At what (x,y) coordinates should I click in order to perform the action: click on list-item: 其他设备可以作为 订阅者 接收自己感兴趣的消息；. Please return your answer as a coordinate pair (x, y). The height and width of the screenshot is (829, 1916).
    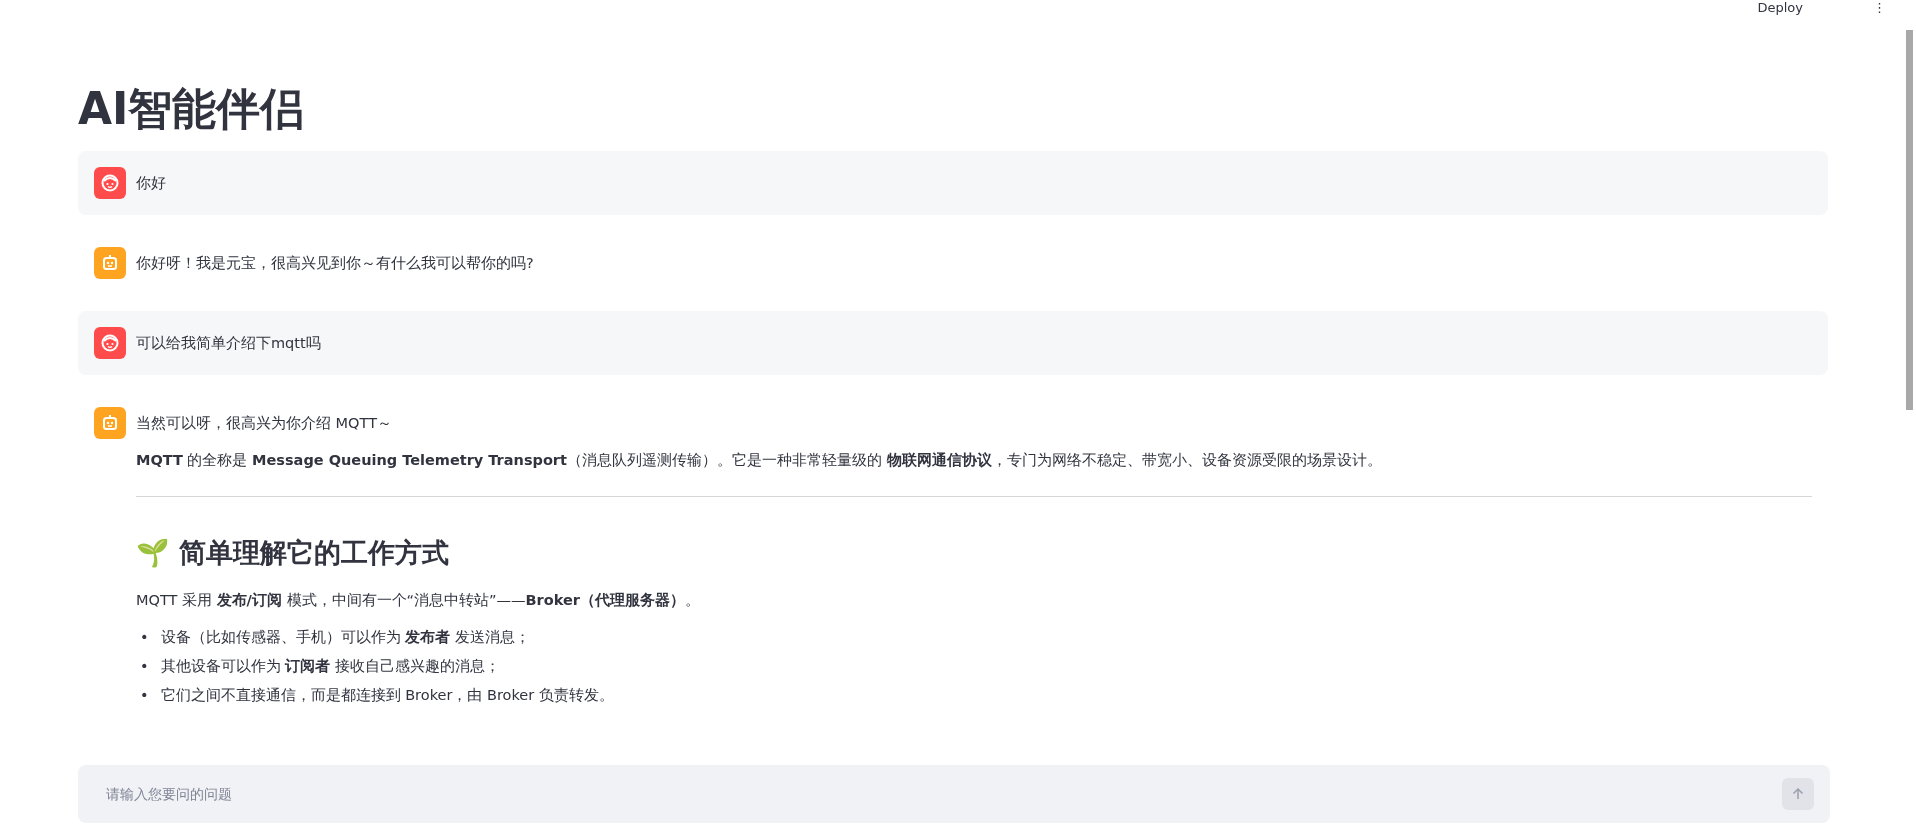
    Looking at the image, I should click on (330, 666).